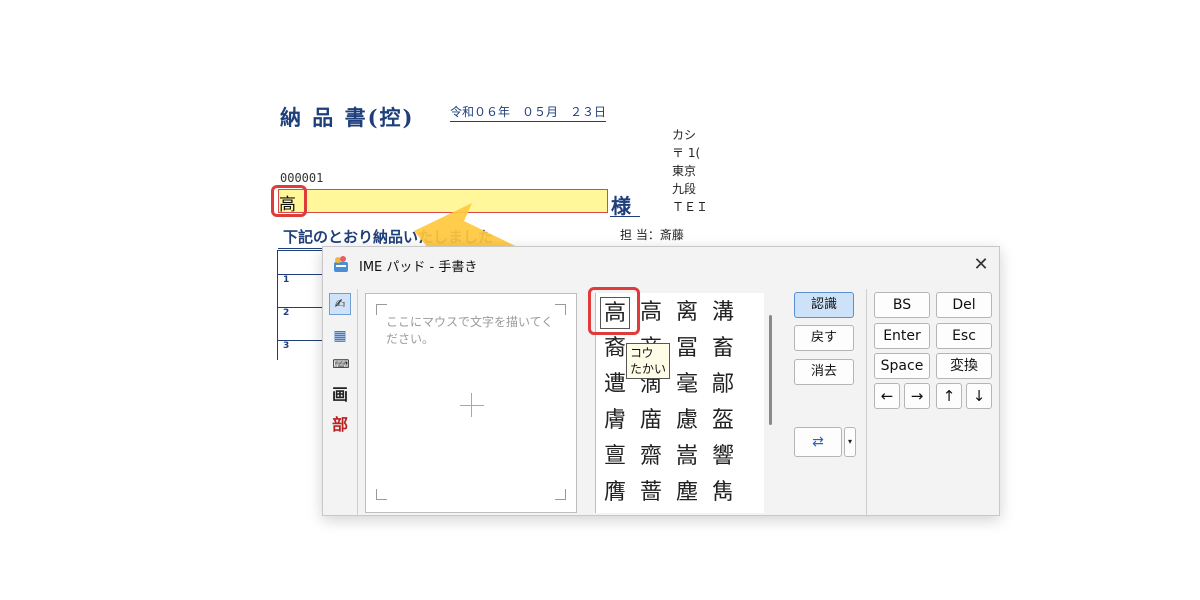 This screenshot has width=1200, height=600. I want to click on down-arrow-icon: ↓, so click(979, 396).